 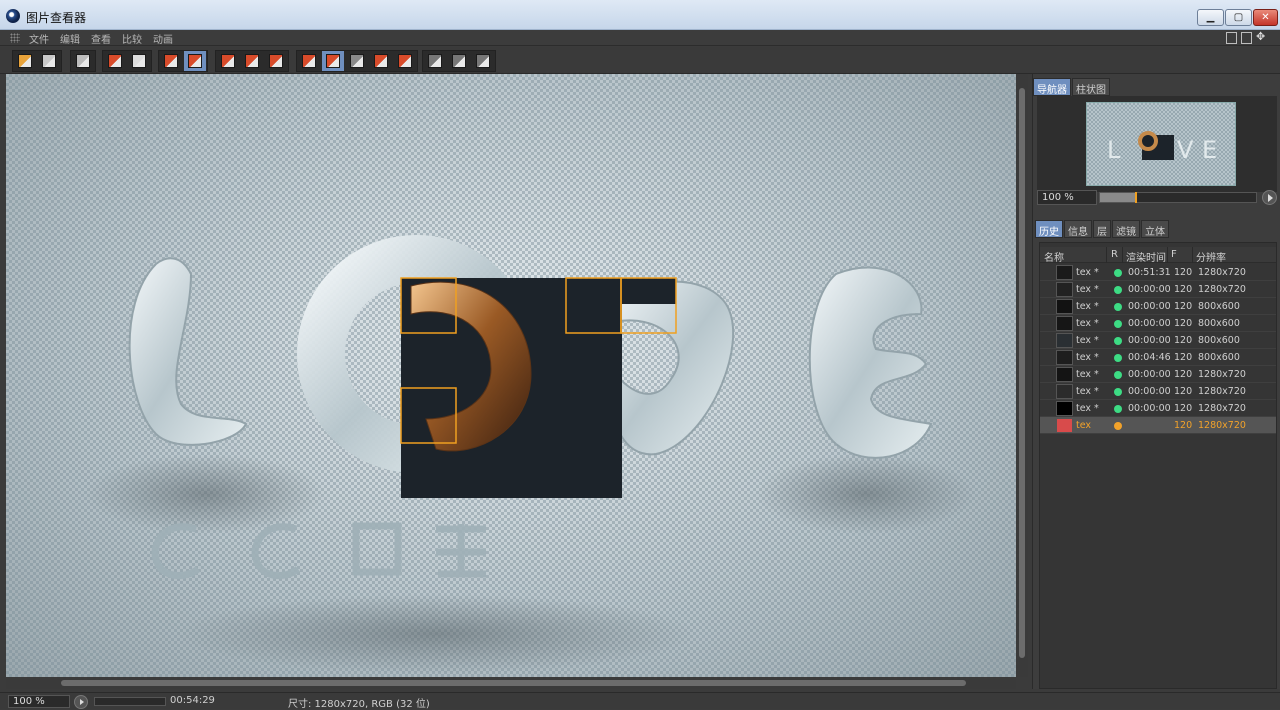 What do you see at coordinates (1117, 197) in the screenshot?
I see `zoom-fill` at bounding box center [1117, 197].